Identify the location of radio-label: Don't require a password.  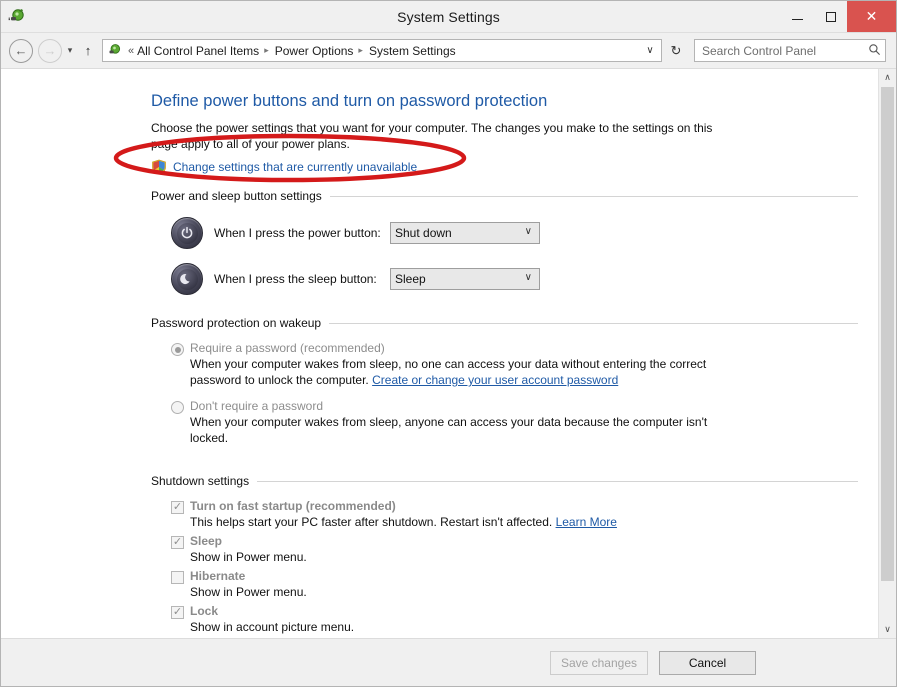
(257, 406).